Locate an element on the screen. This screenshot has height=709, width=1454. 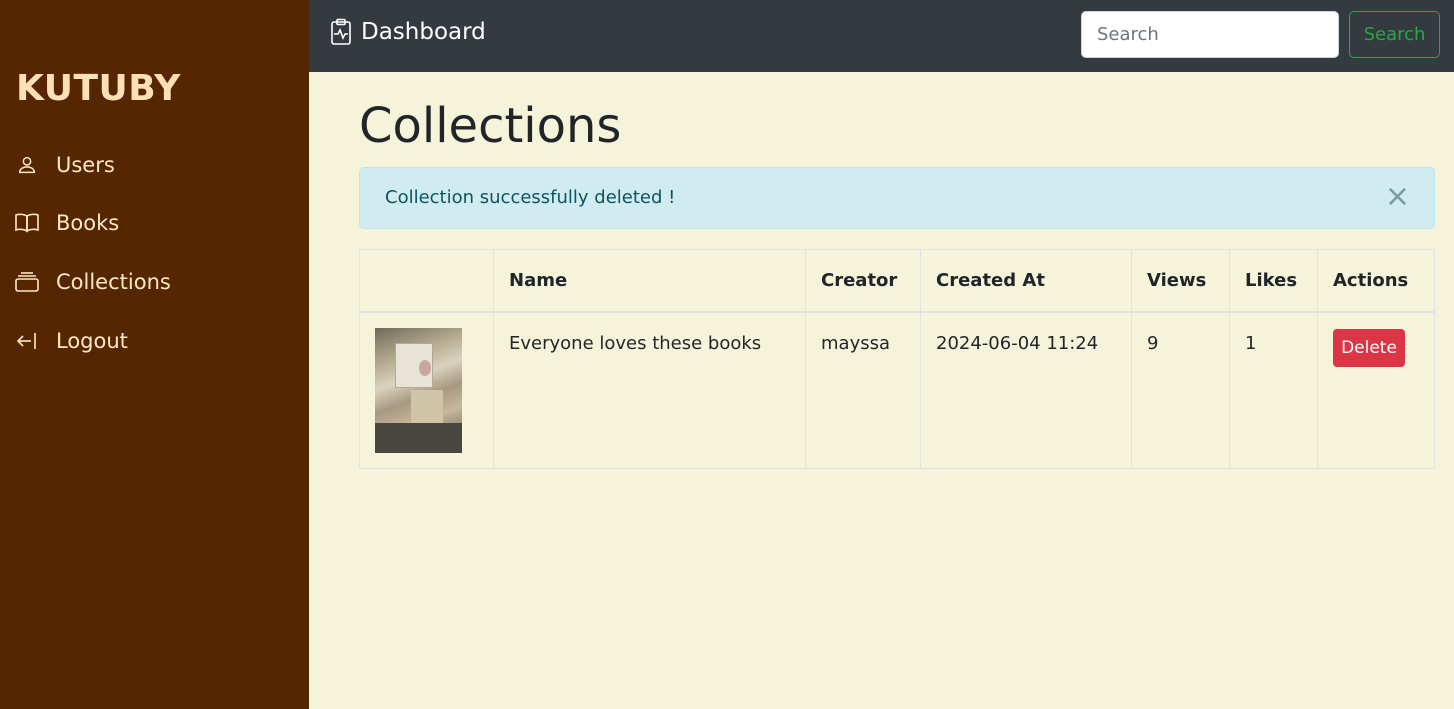
column-header-creator: Creator is located at coordinates (863, 281).